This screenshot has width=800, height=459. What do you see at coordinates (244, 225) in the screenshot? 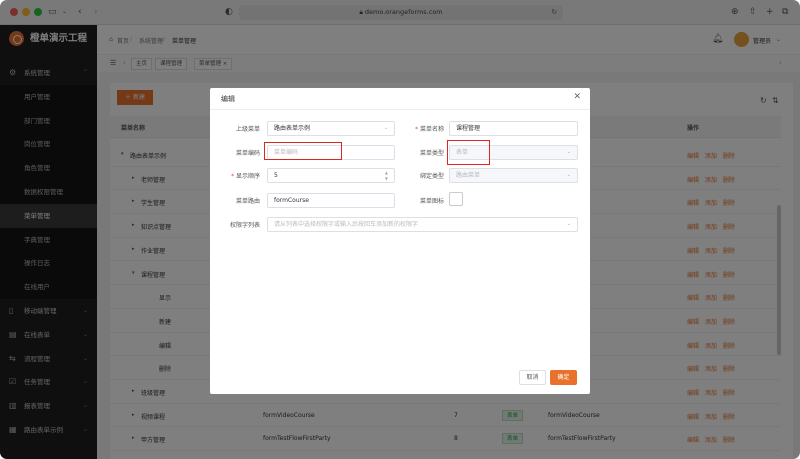
I see `permission-label: 权限字列表` at bounding box center [244, 225].